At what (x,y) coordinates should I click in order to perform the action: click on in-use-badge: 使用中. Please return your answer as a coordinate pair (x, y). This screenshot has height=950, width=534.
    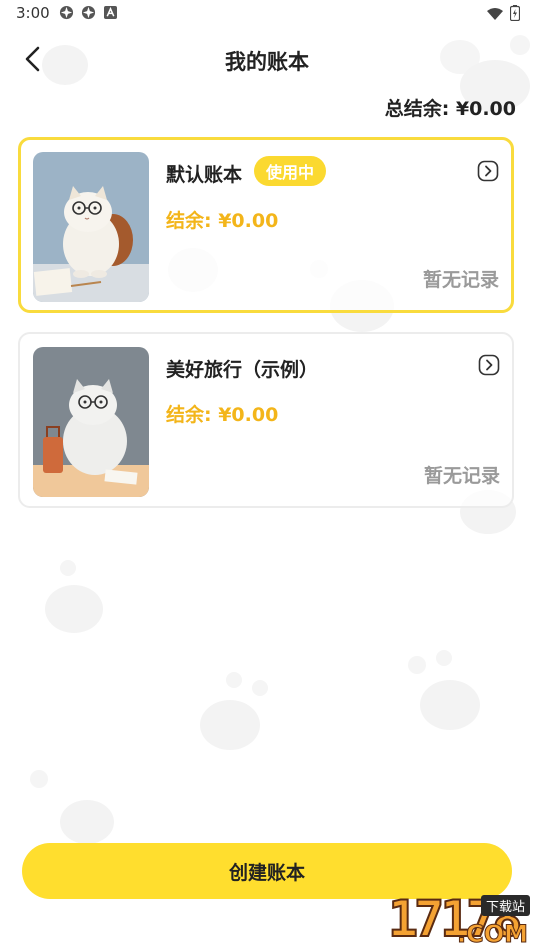
    Looking at the image, I should click on (290, 171).